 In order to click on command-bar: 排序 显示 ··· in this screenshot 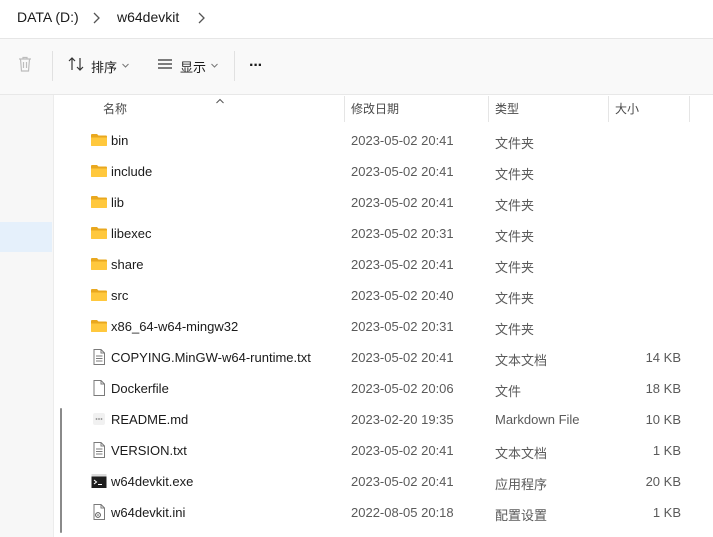, I will do `click(356, 67)`.